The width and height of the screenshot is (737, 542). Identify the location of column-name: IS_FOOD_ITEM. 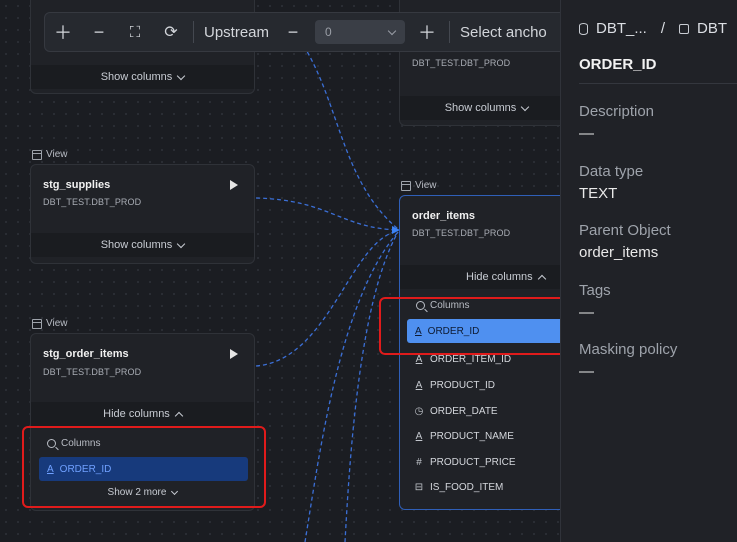
(467, 487).